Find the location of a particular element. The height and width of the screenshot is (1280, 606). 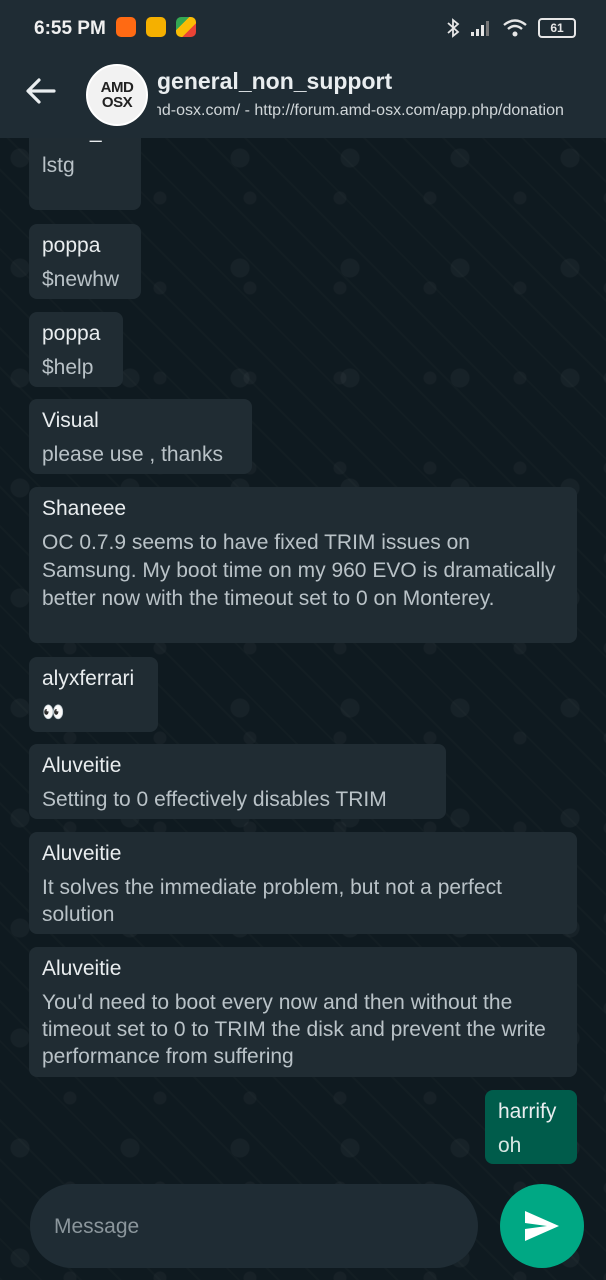

status-bar: 6:55 PM 61 is located at coordinates (303, 26).